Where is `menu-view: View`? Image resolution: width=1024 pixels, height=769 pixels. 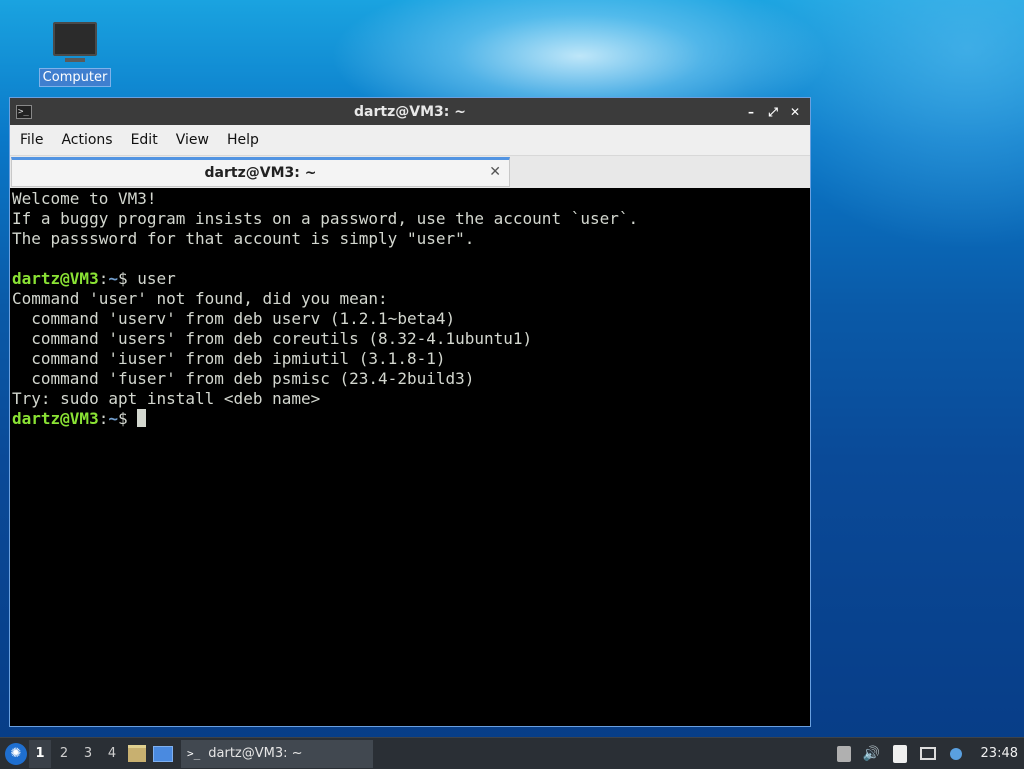 menu-view: View is located at coordinates (197, 140).